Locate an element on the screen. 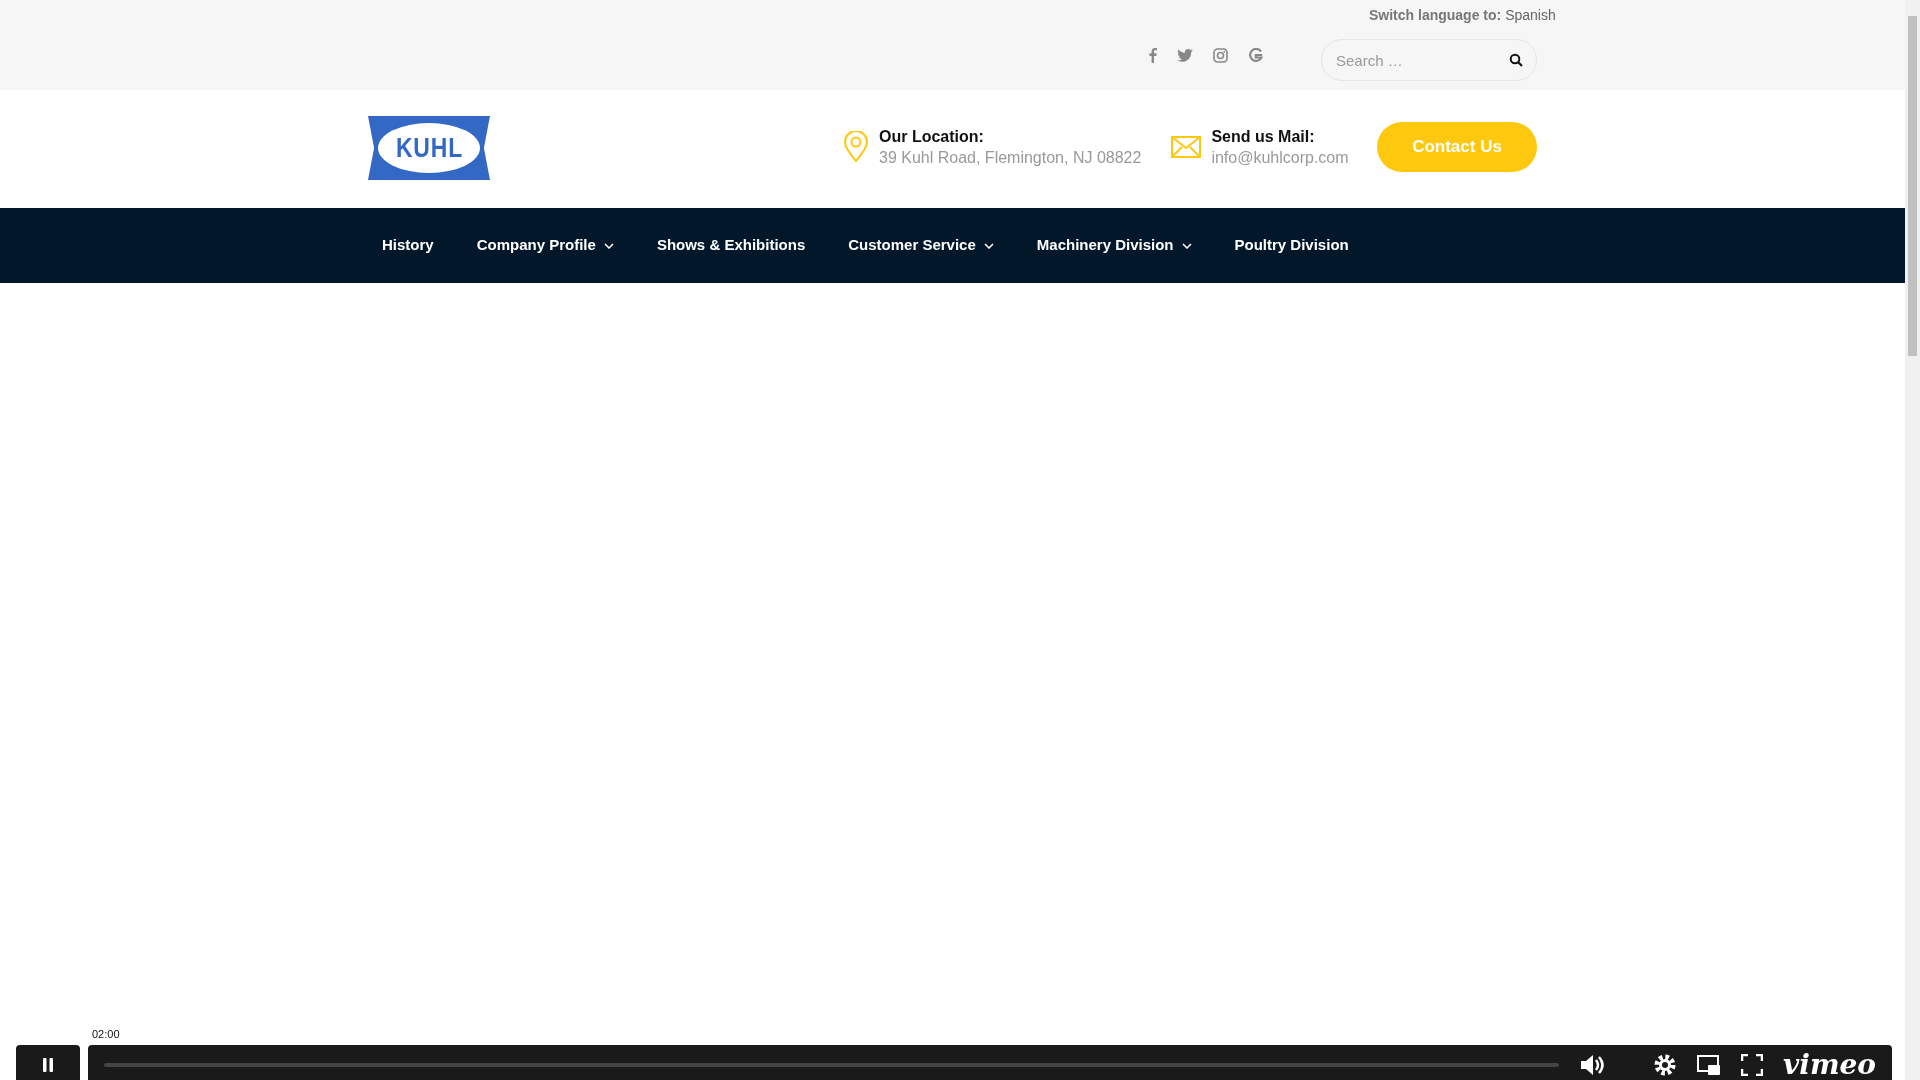 The image size is (1920, 1080). search-icon is located at coordinates (1516, 60).